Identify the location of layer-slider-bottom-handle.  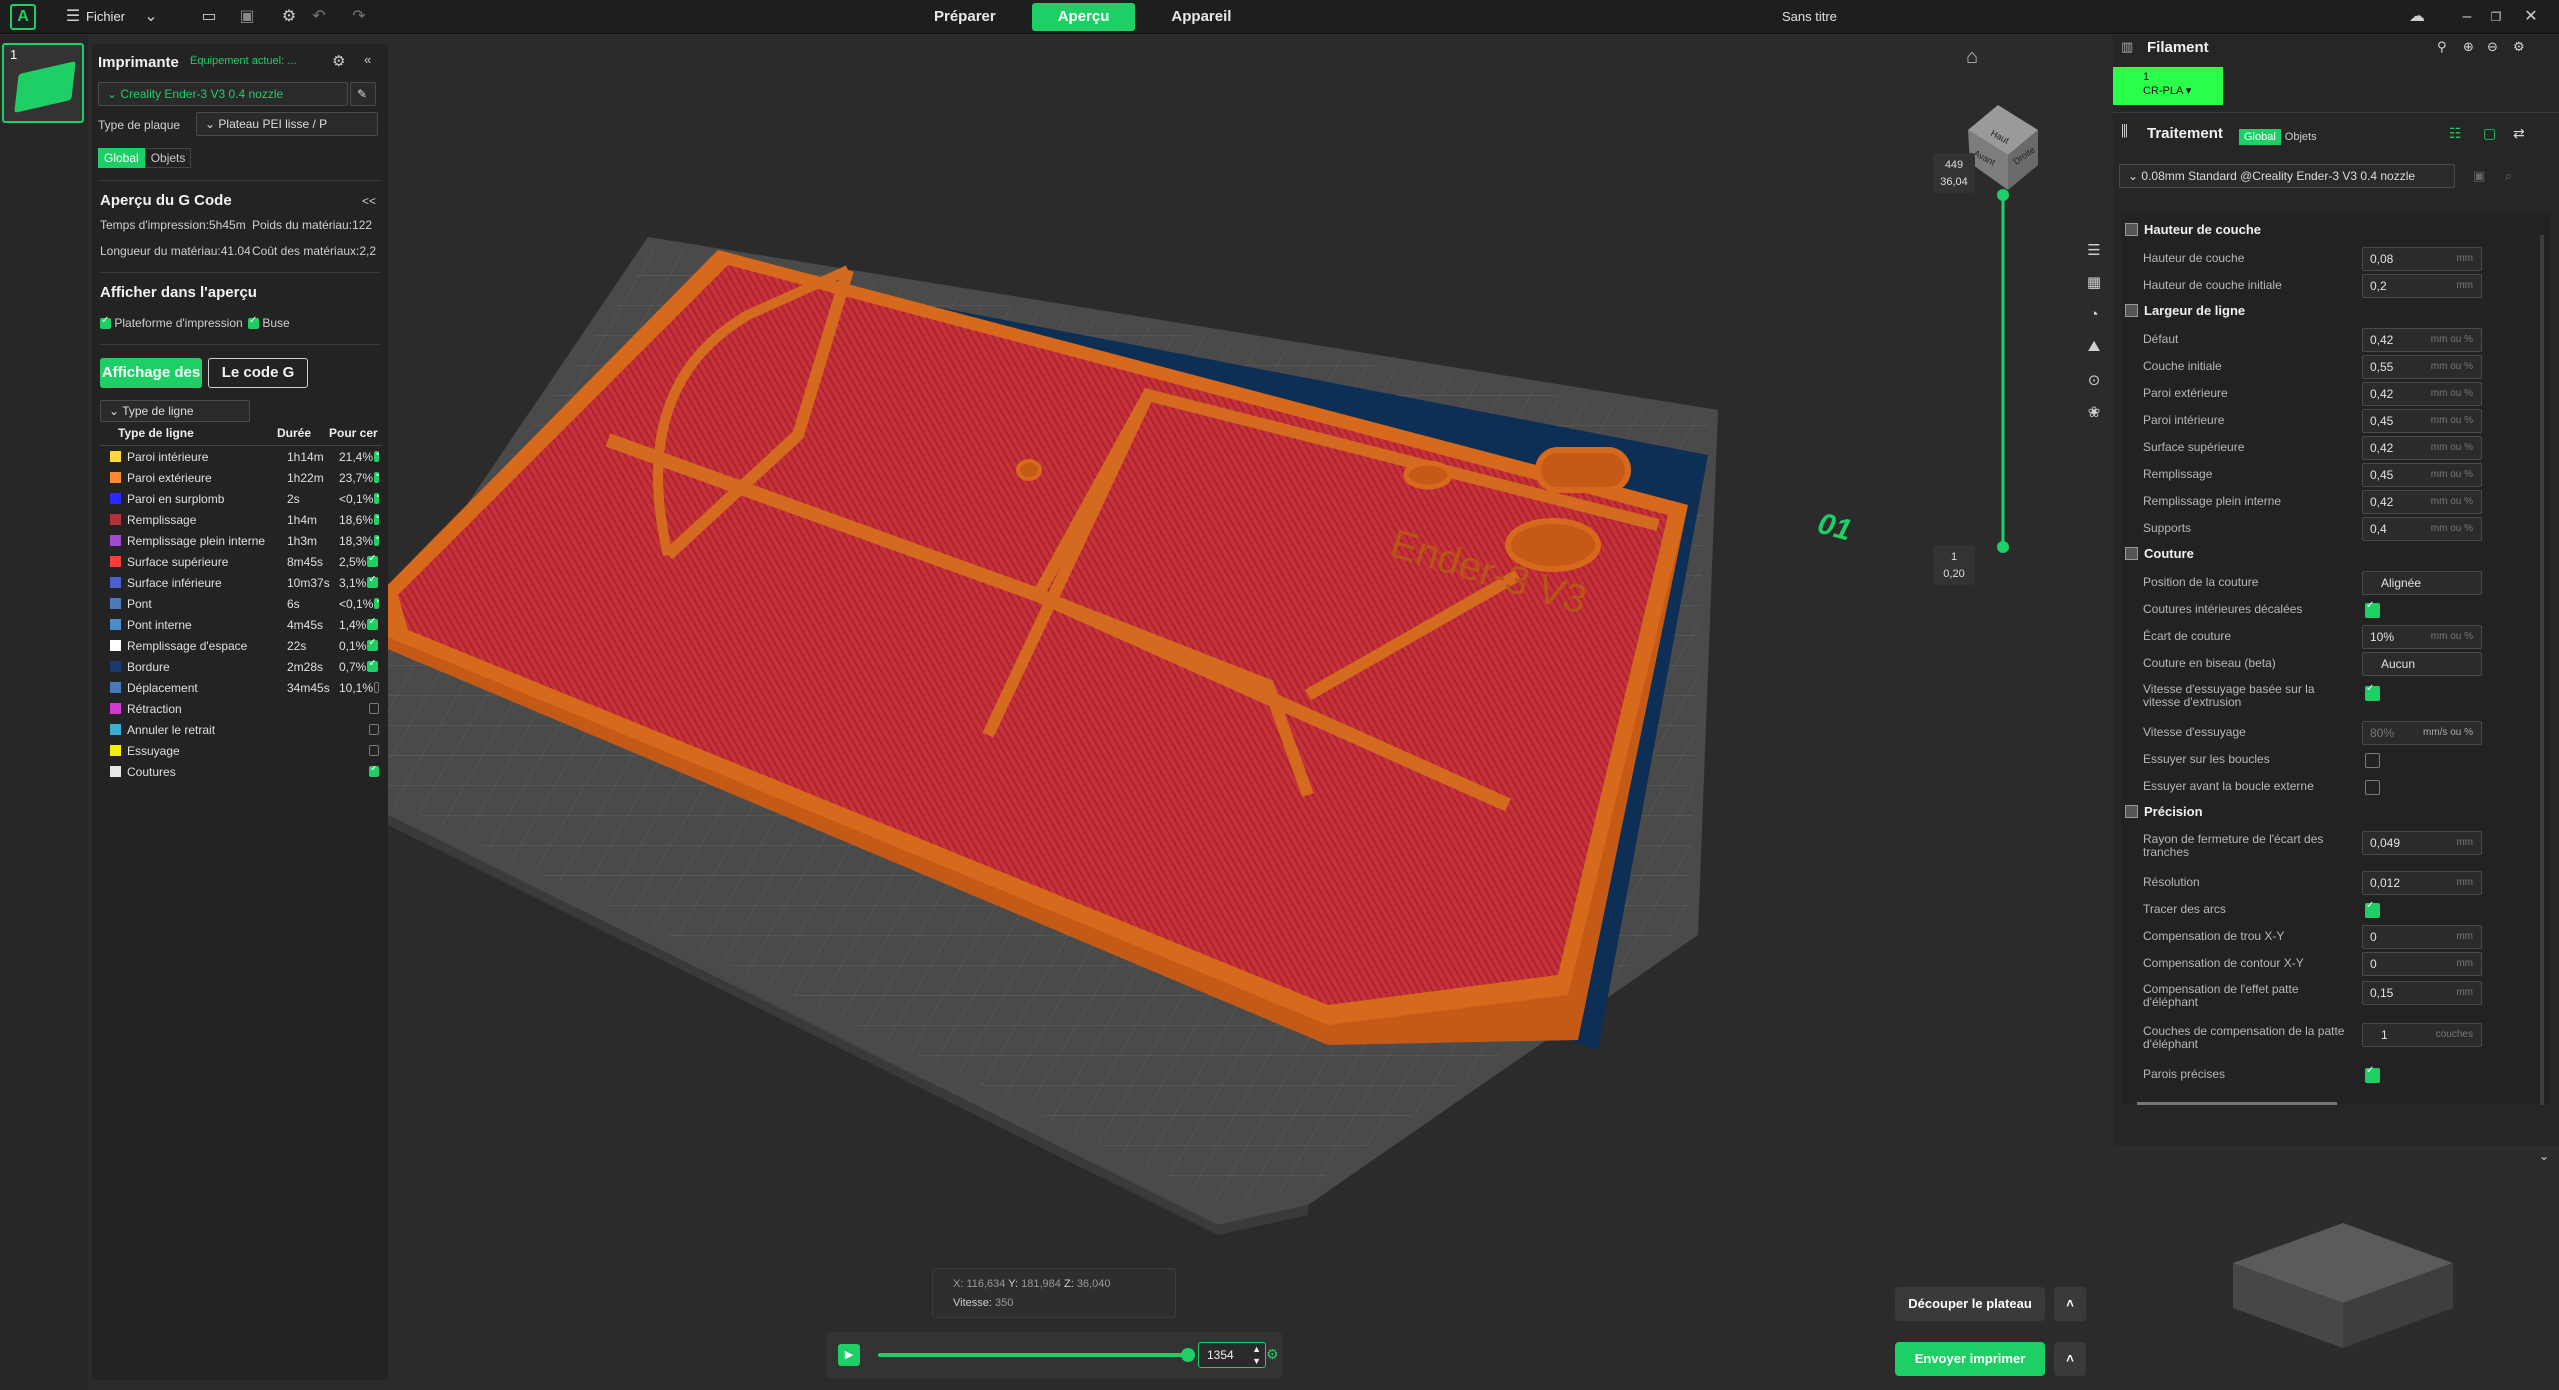
(2003, 547).